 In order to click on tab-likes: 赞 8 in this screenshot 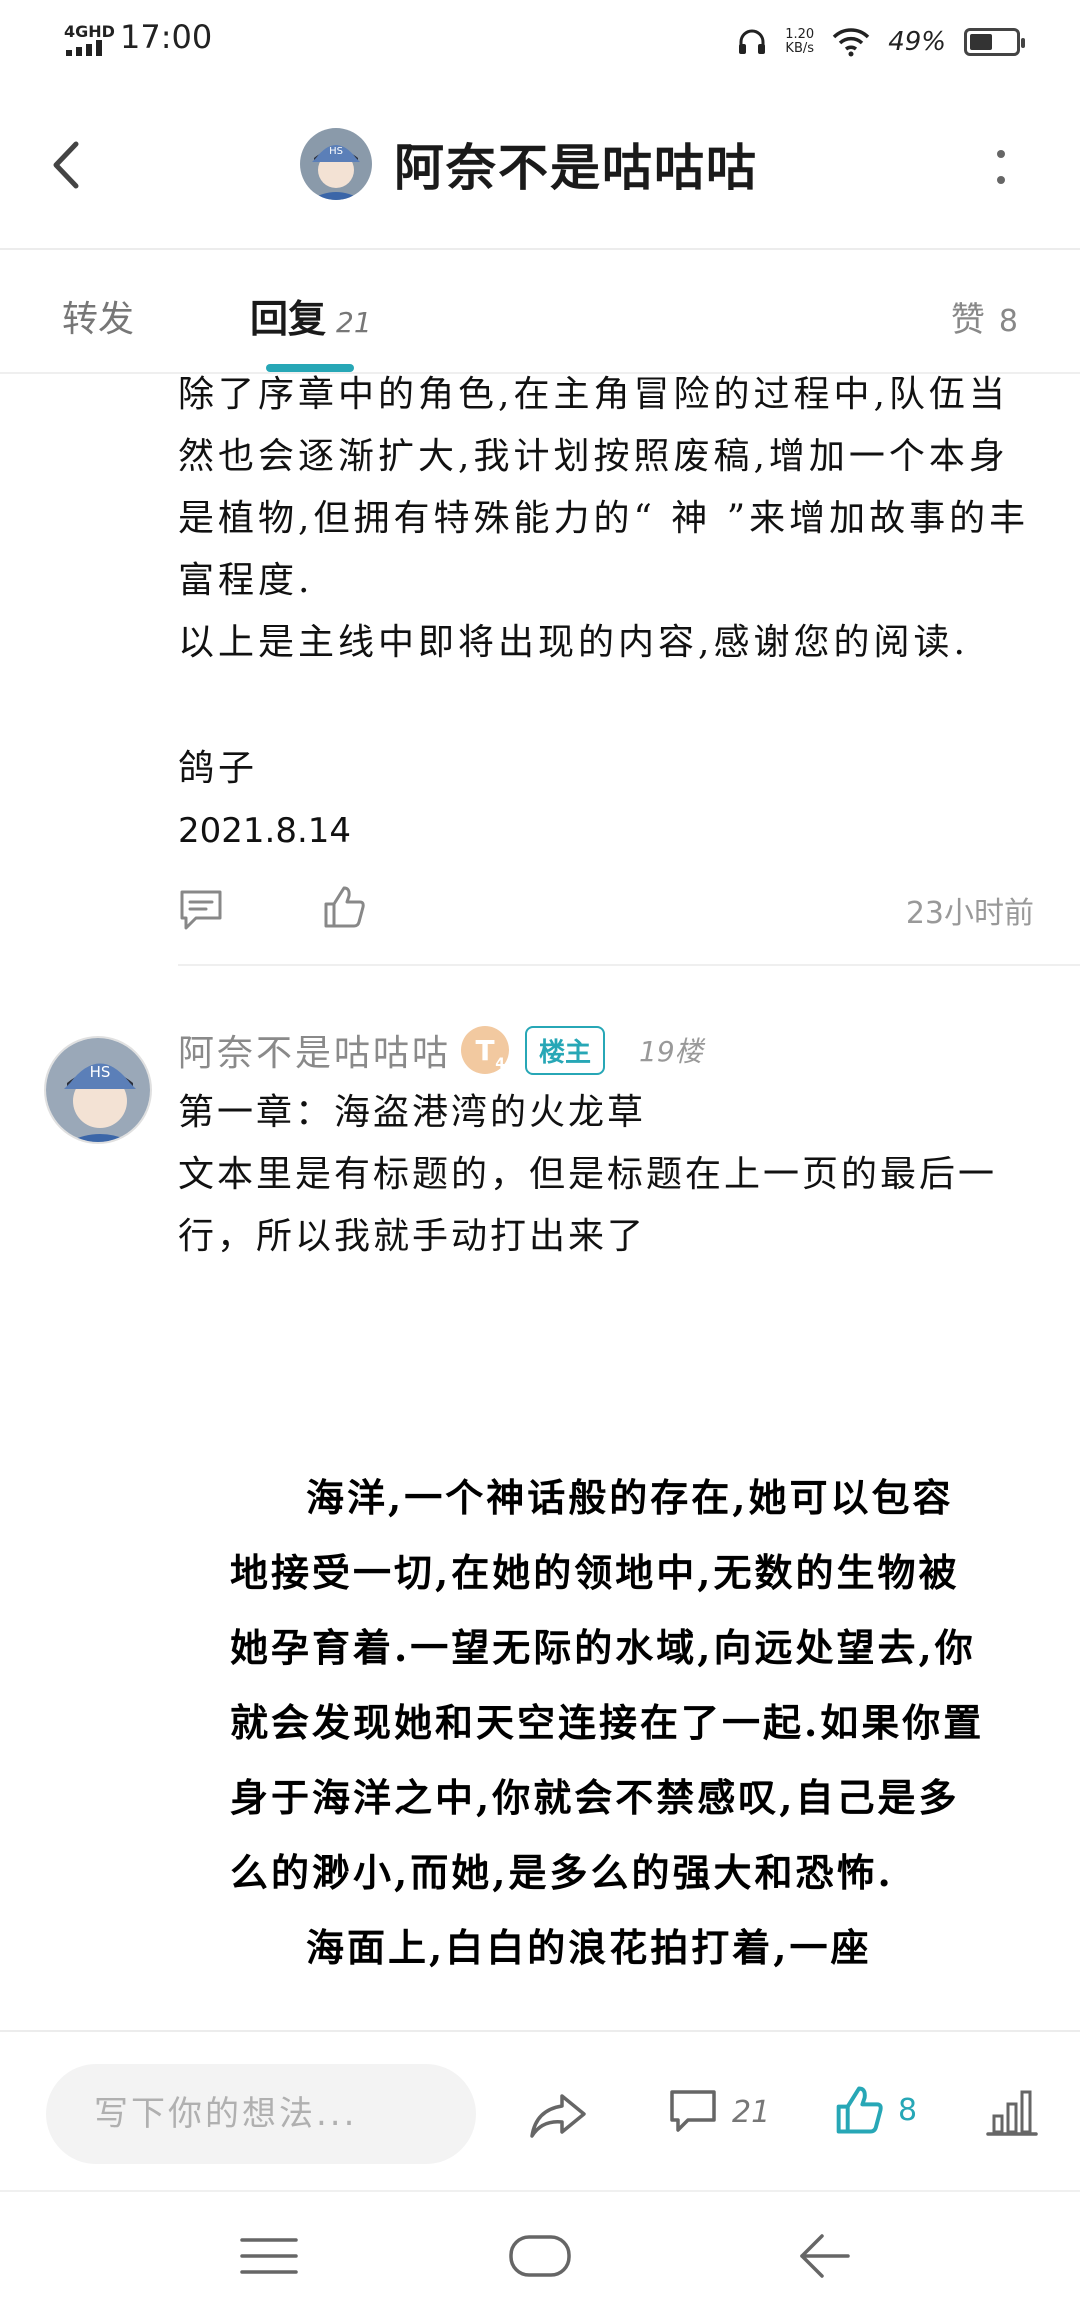, I will do `click(984, 316)`.